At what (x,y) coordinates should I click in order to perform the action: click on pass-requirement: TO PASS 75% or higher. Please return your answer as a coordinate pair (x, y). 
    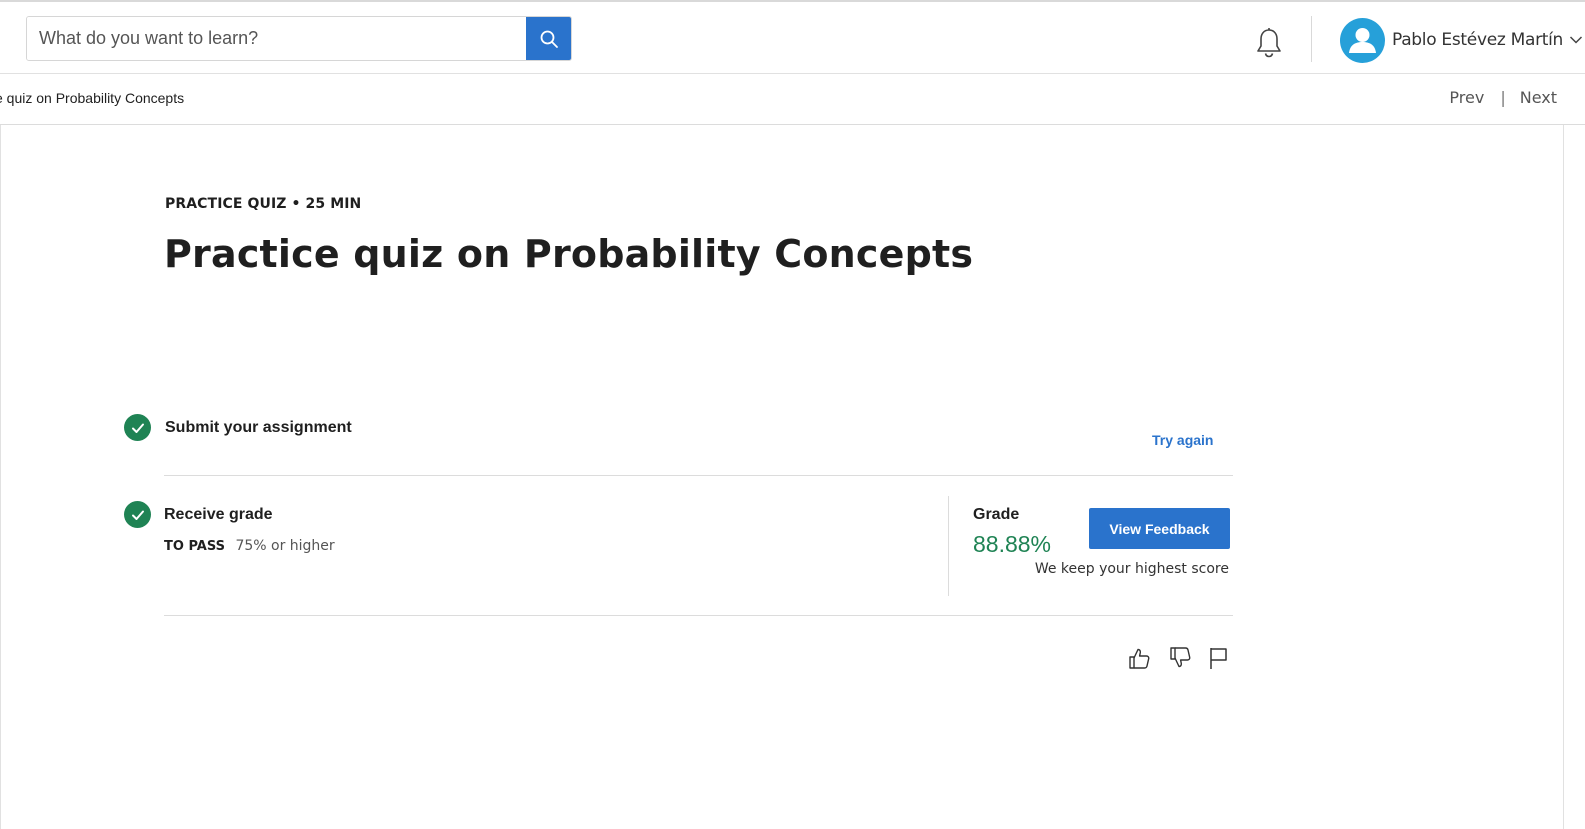
    Looking at the image, I should click on (249, 546).